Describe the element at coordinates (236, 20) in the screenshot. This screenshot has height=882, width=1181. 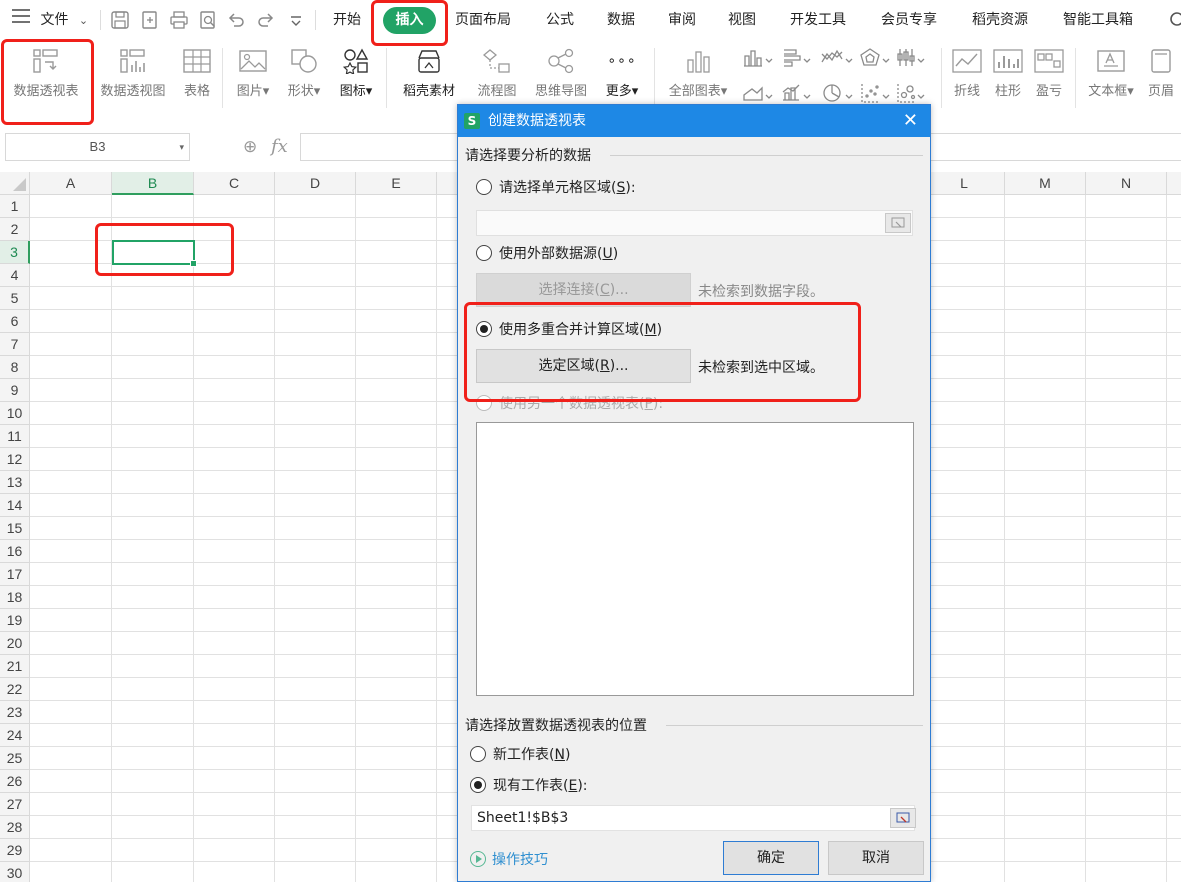
I see `undo-icon` at that location.